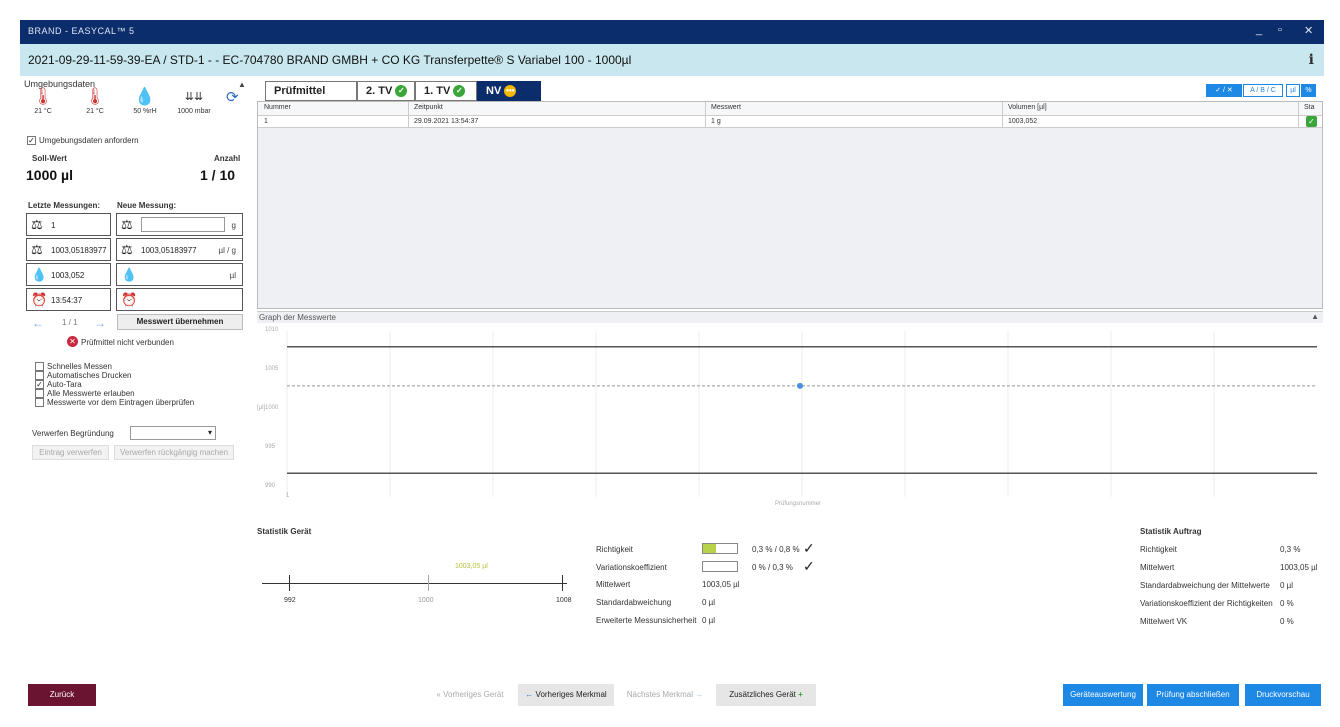  I want to click on weight-unit: g, so click(233, 225).